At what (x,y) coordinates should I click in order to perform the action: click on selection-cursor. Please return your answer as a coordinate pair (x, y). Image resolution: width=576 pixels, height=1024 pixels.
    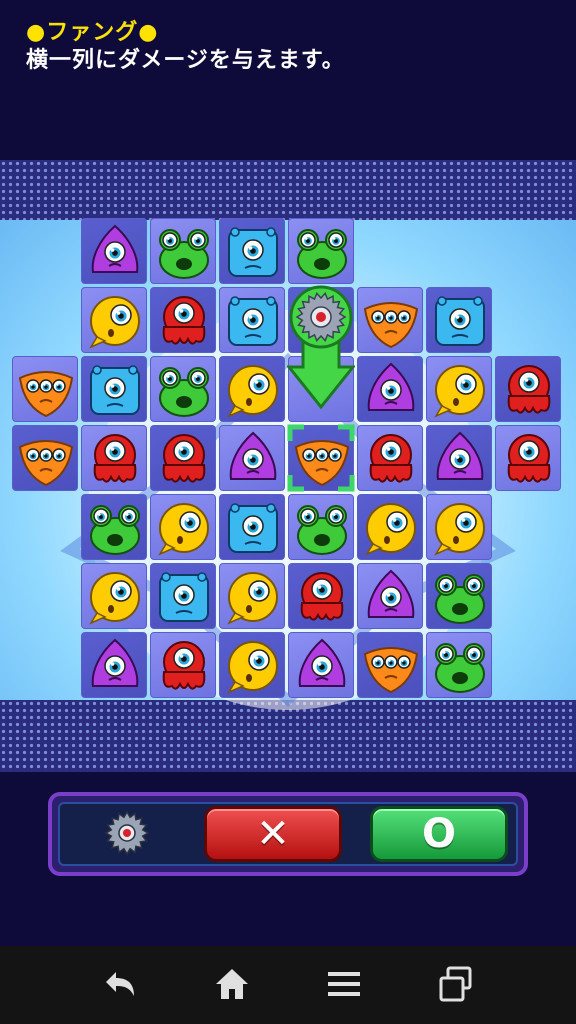
    Looking at the image, I should click on (321, 458).